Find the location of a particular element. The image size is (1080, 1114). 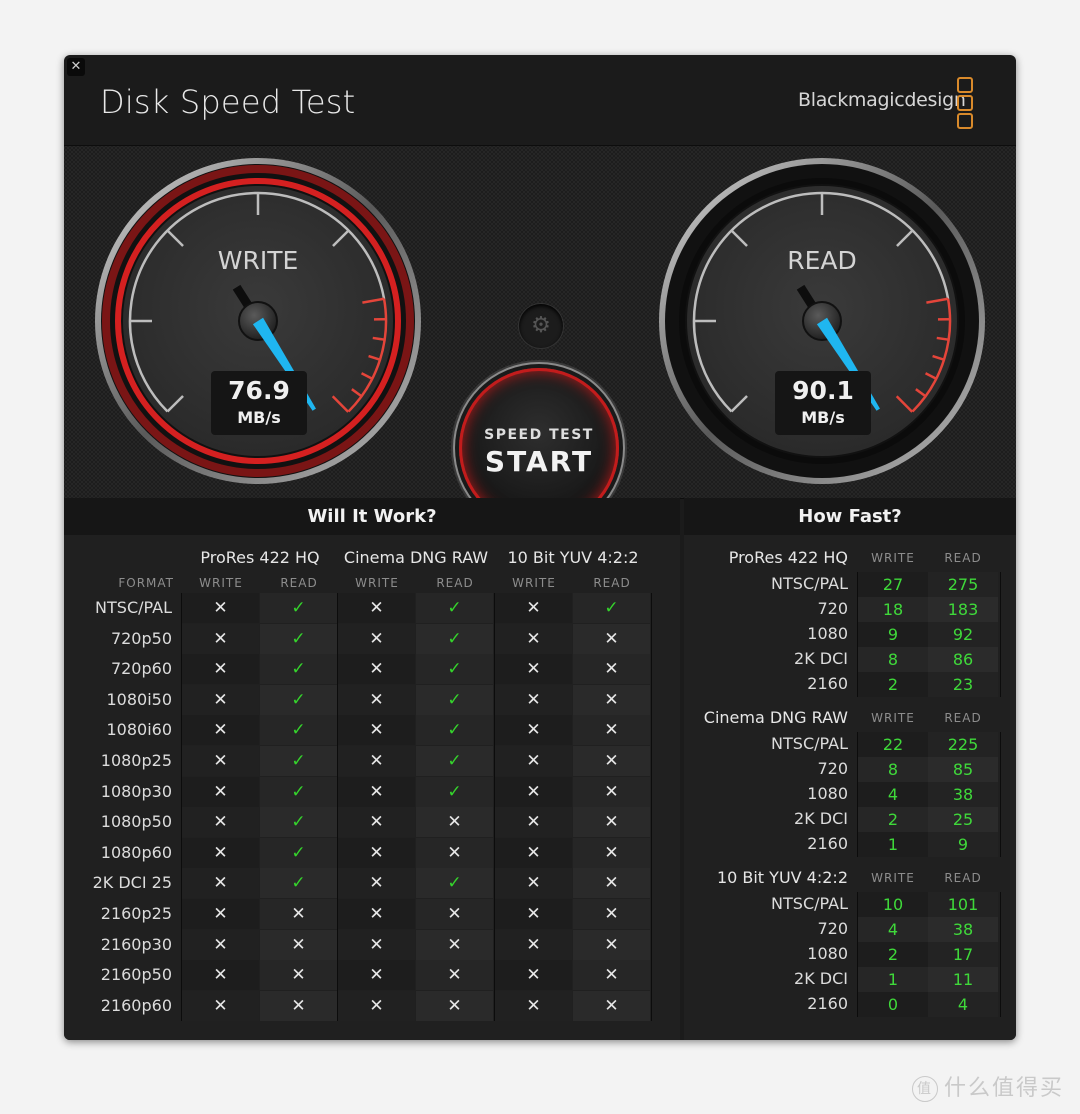

format-label: 1080p30 is located at coordinates (136, 791).